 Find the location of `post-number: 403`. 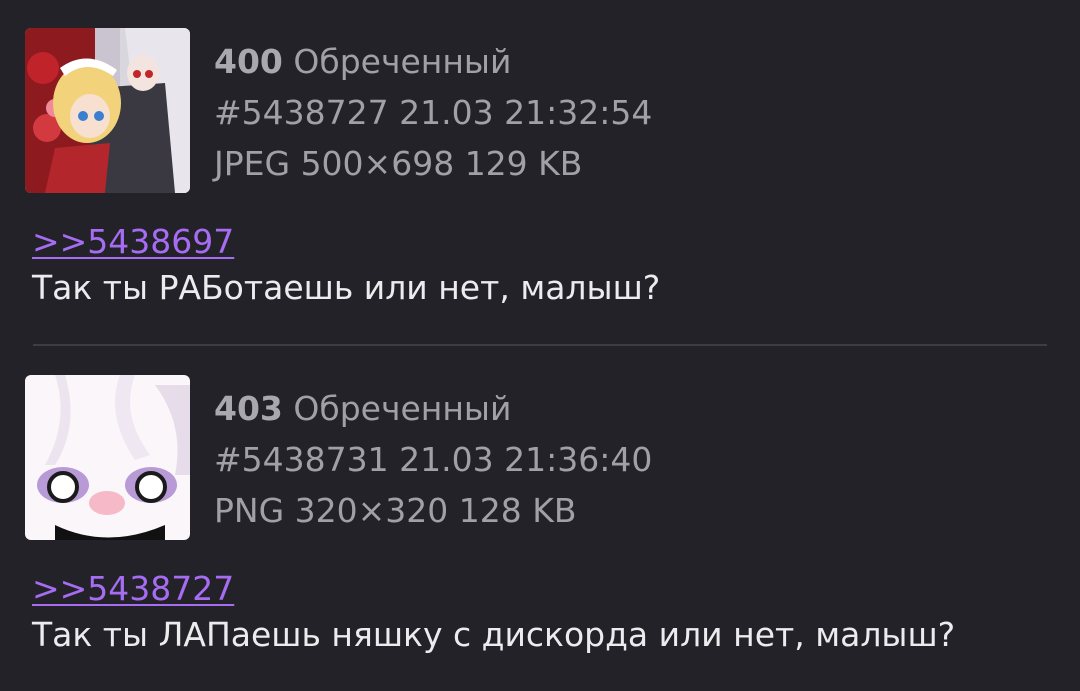

post-number: 403 is located at coordinates (248, 408).